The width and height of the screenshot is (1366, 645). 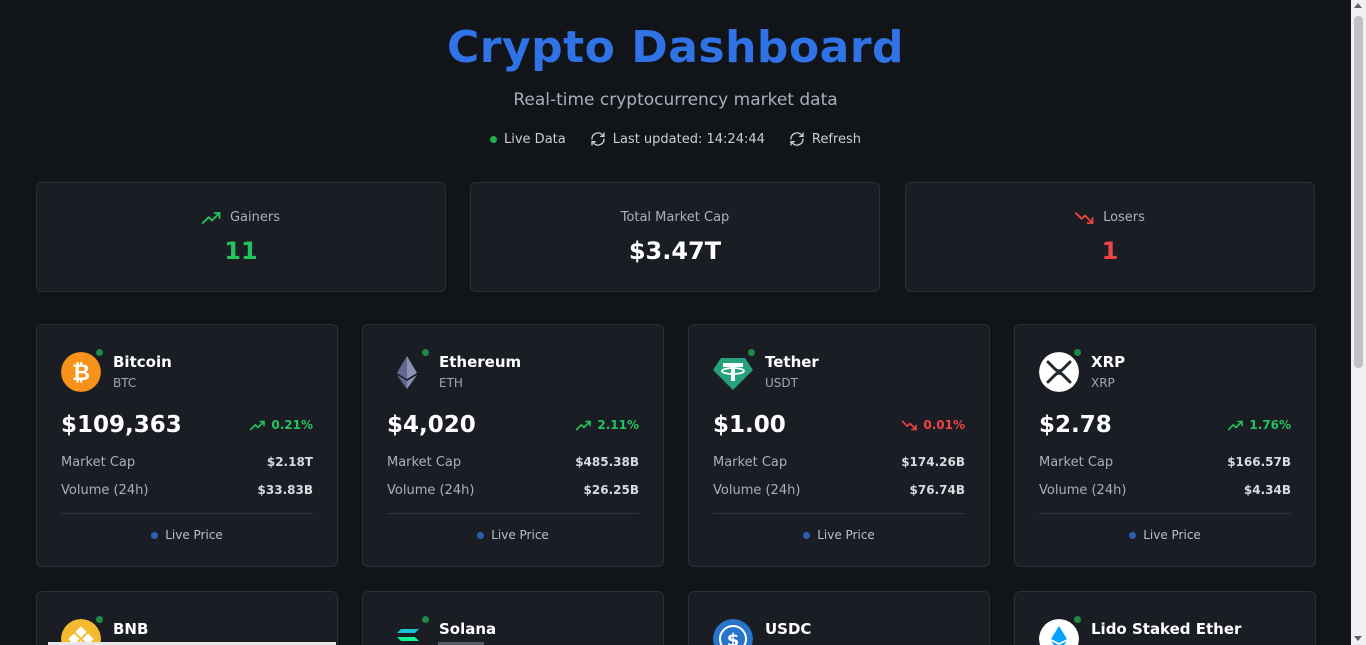 I want to click on coin-name: XRP, so click(x=1108, y=362).